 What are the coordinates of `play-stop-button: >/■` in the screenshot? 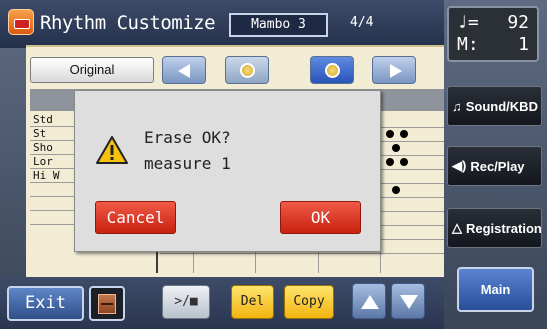 It's located at (186, 302).